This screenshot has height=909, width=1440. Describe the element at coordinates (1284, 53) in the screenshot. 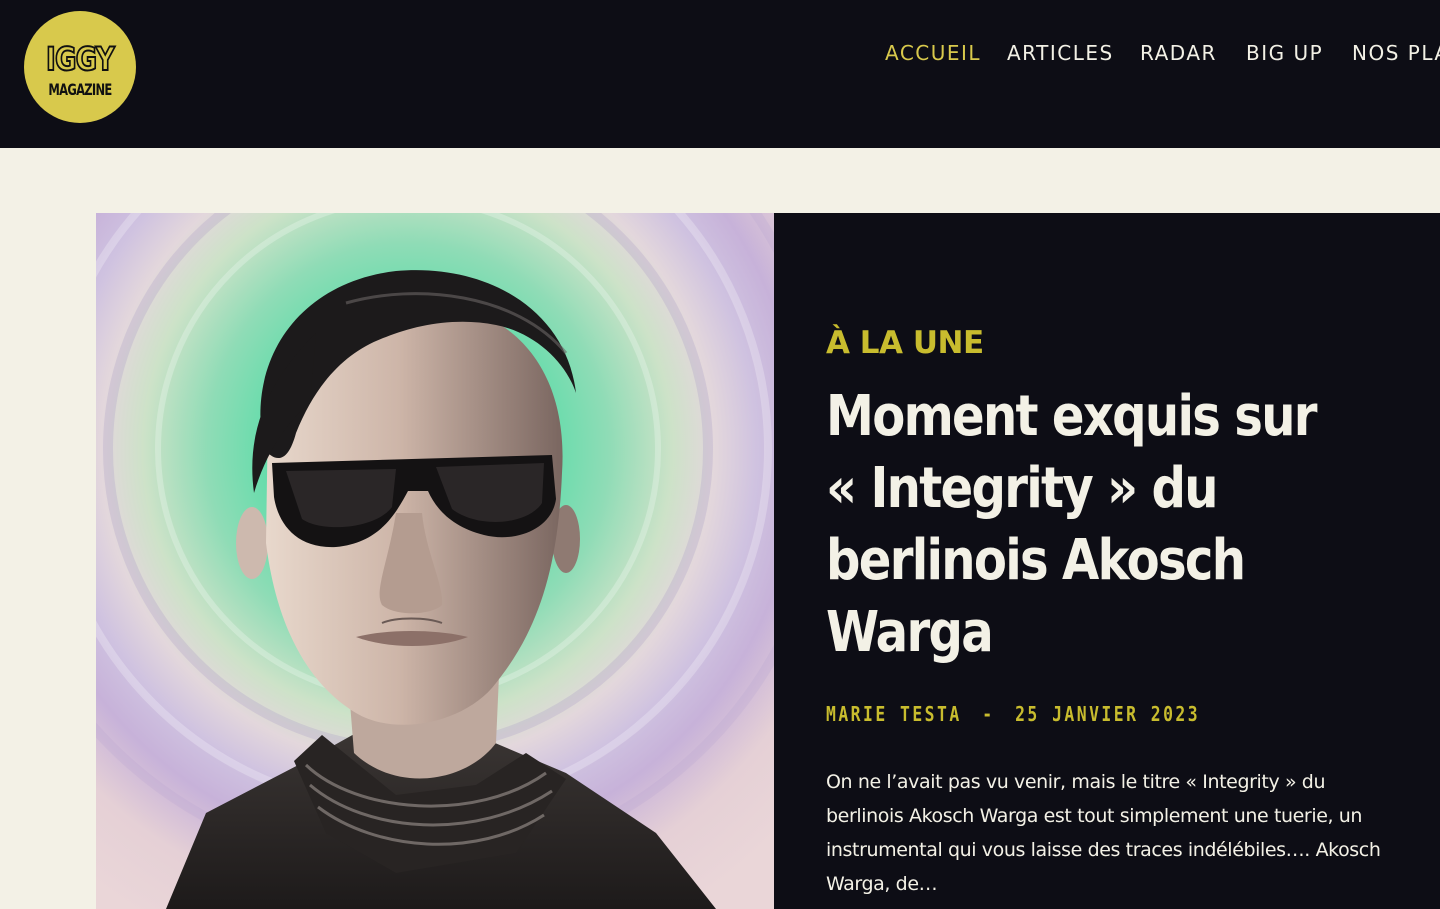

I see `nav-item-big-up: BIG UP` at that location.